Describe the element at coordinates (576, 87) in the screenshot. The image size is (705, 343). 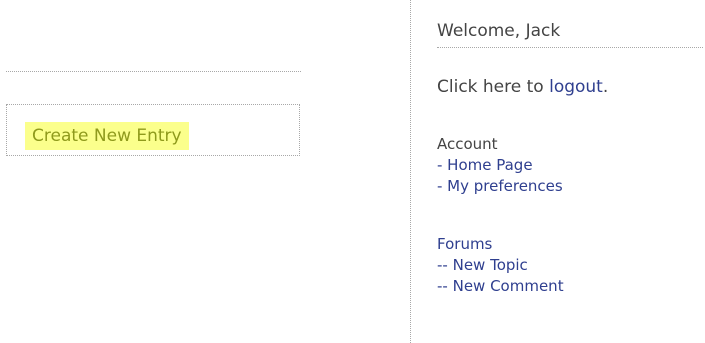
I see `logout-link: logout` at that location.